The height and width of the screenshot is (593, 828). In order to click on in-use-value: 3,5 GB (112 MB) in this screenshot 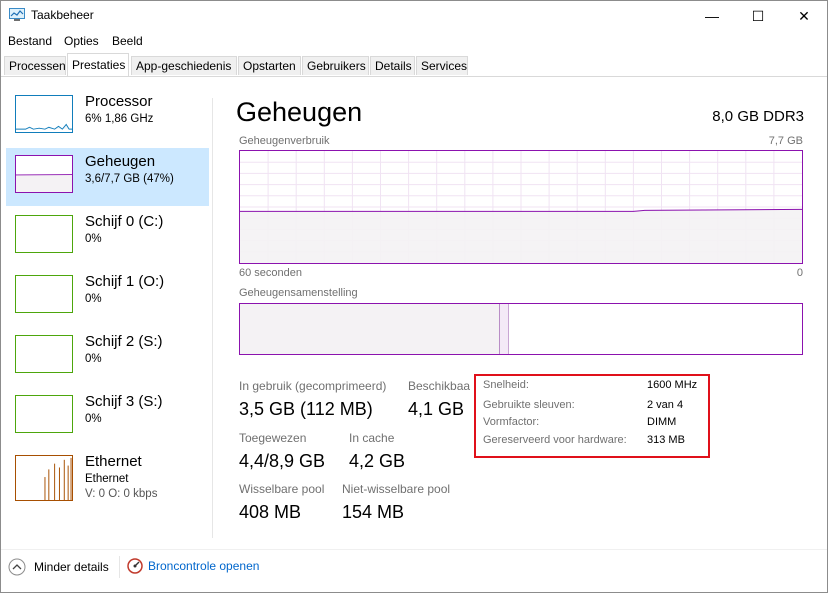, I will do `click(306, 409)`.